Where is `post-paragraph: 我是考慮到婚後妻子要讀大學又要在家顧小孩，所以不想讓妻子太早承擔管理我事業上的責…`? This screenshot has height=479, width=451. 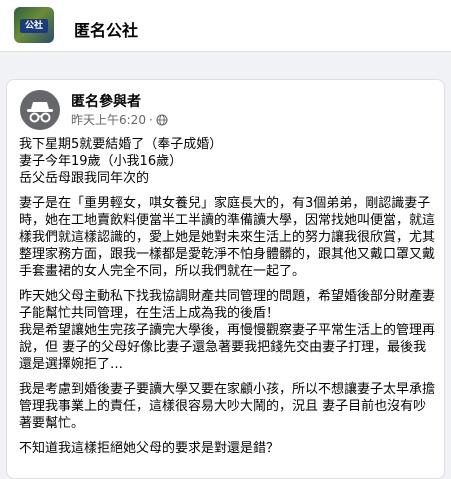 post-paragraph: 我是考慮到婚後妻子要讀大學又要在家顧小孩，所以不想讓妻子太早承擔管理我事業上的責… is located at coordinates (227, 406).